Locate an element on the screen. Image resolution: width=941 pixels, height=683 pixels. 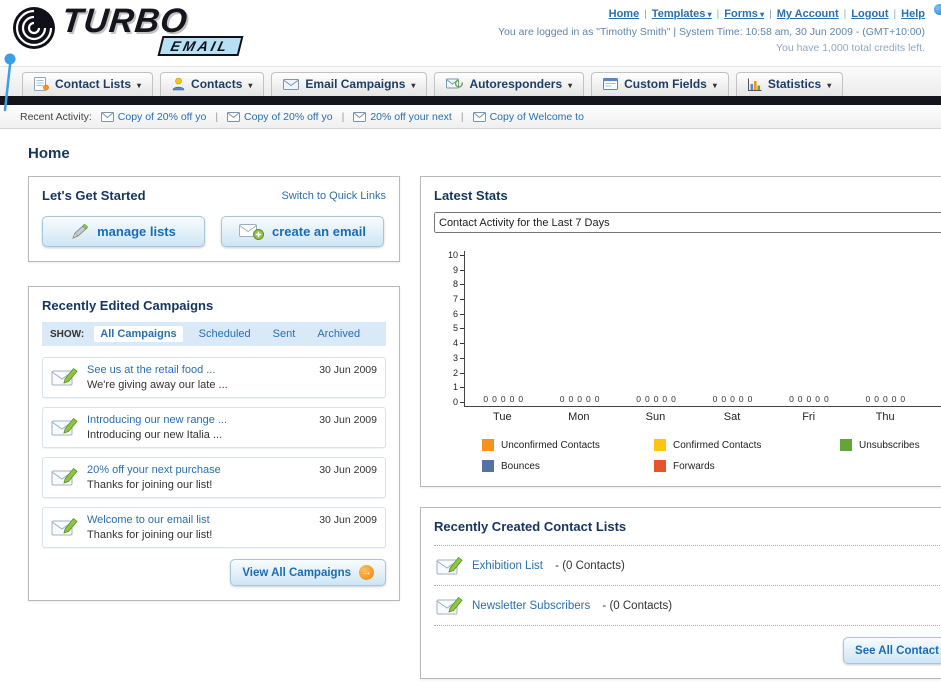
chart-bars: 00000000000000000000000000000000000 is located at coordinates (703, 399).